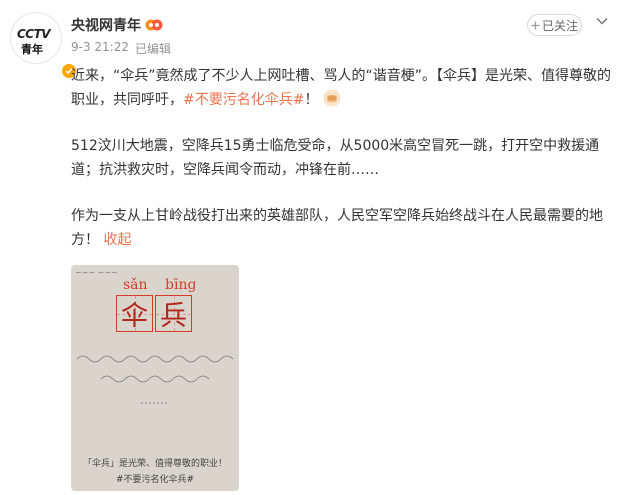  I want to click on chevron-down-icon, so click(602, 21).